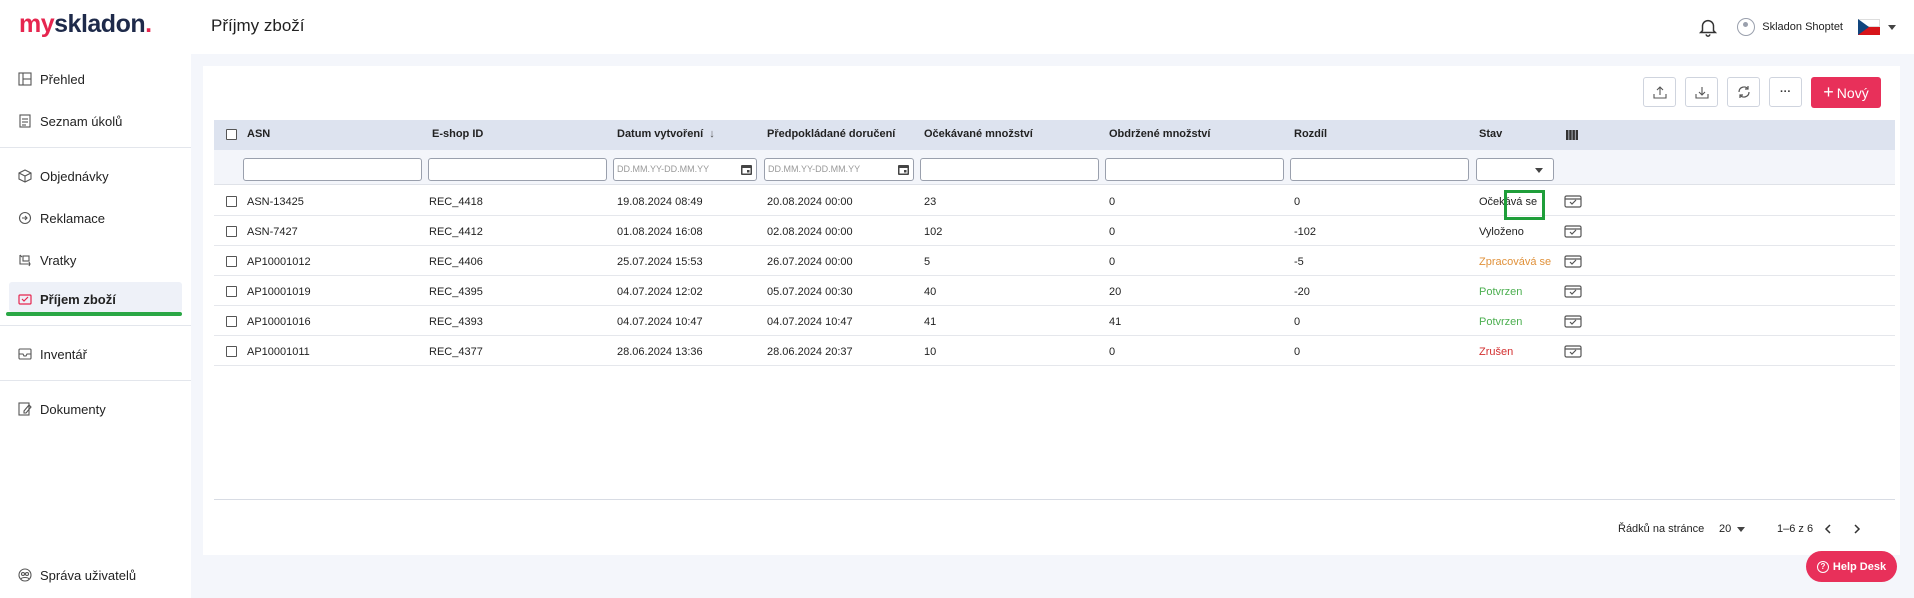 The image size is (1914, 598). I want to click on sidebar-item-dokumenty: Dokumenty, so click(62, 409).